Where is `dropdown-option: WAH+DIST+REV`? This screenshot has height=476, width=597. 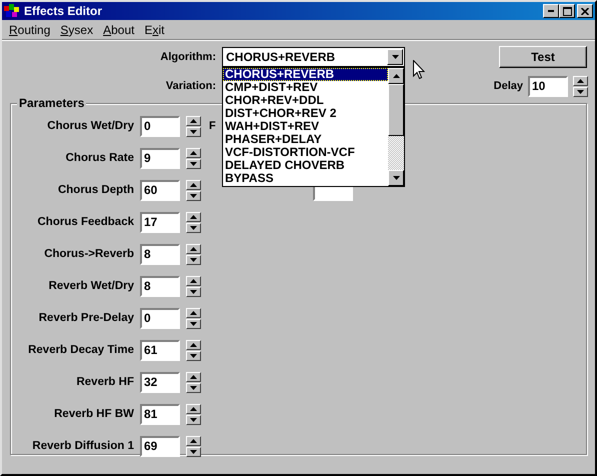
dropdown-option: WAH+DIST+REV is located at coordinates (305, 126).